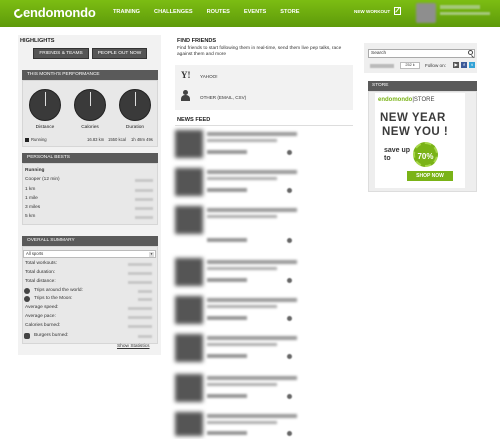  What do you see at coordinates (90, 127) in the screenshot?
I see `gauge-label-calories: Calories` at bounding box center [90, 127].